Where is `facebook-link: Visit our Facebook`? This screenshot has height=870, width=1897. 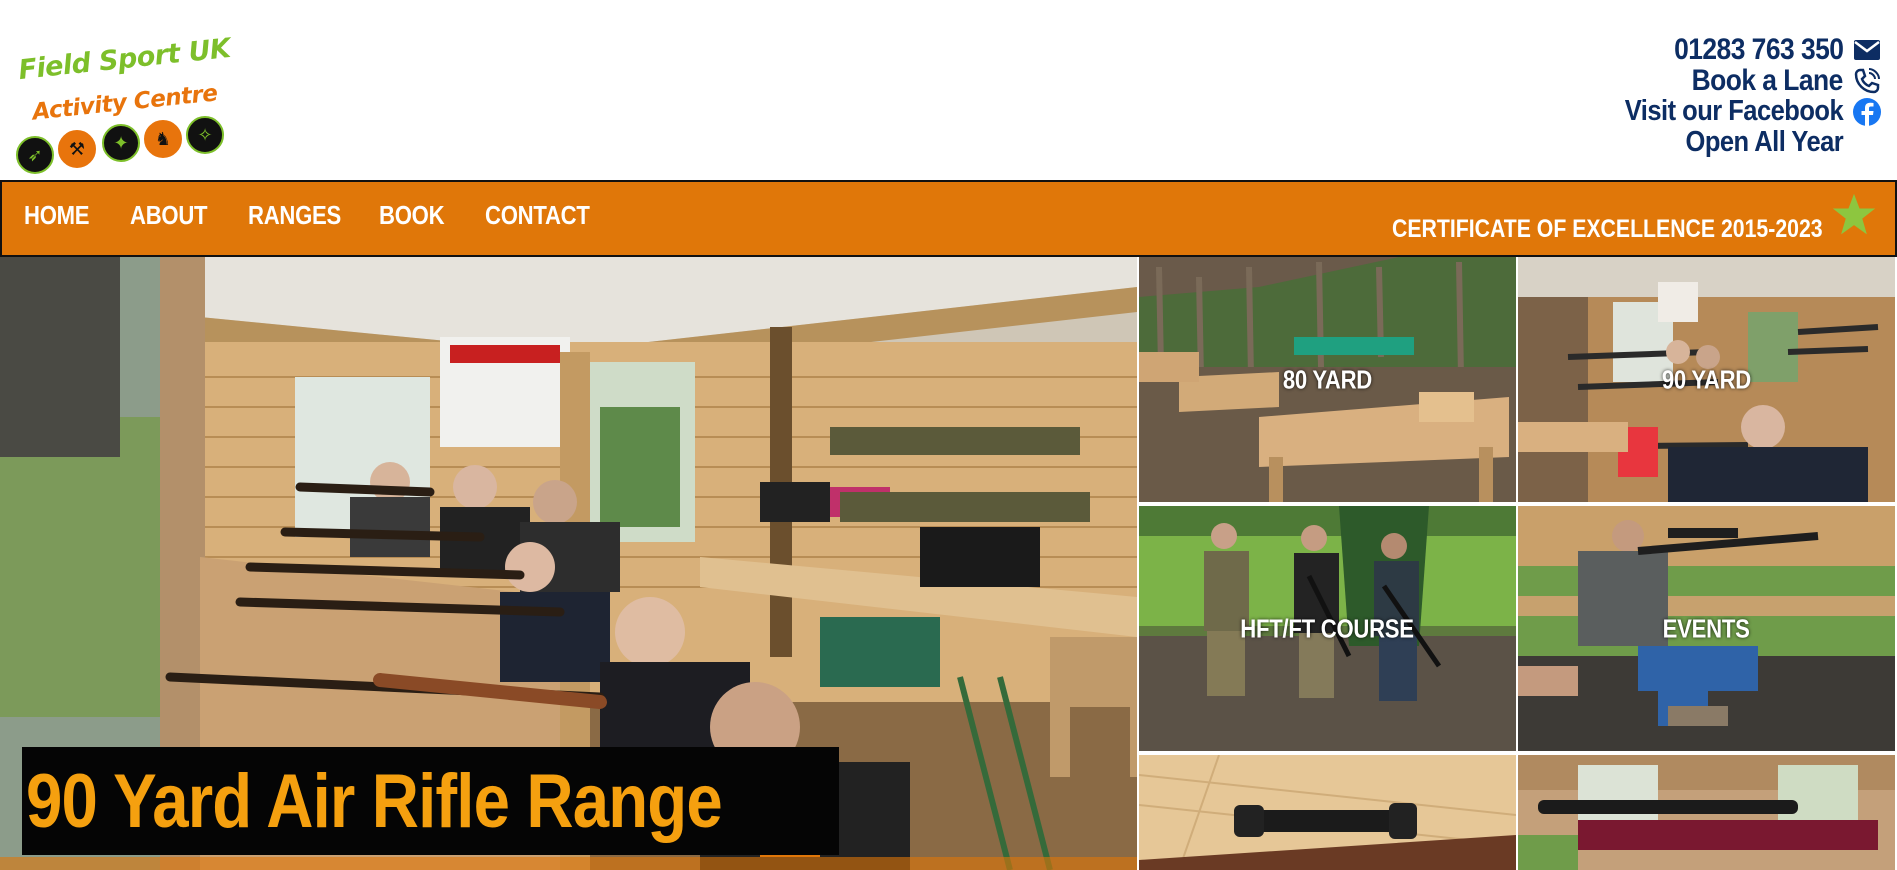 facebook-link: Visit our Facebook is located at coordinates (1713, 111).